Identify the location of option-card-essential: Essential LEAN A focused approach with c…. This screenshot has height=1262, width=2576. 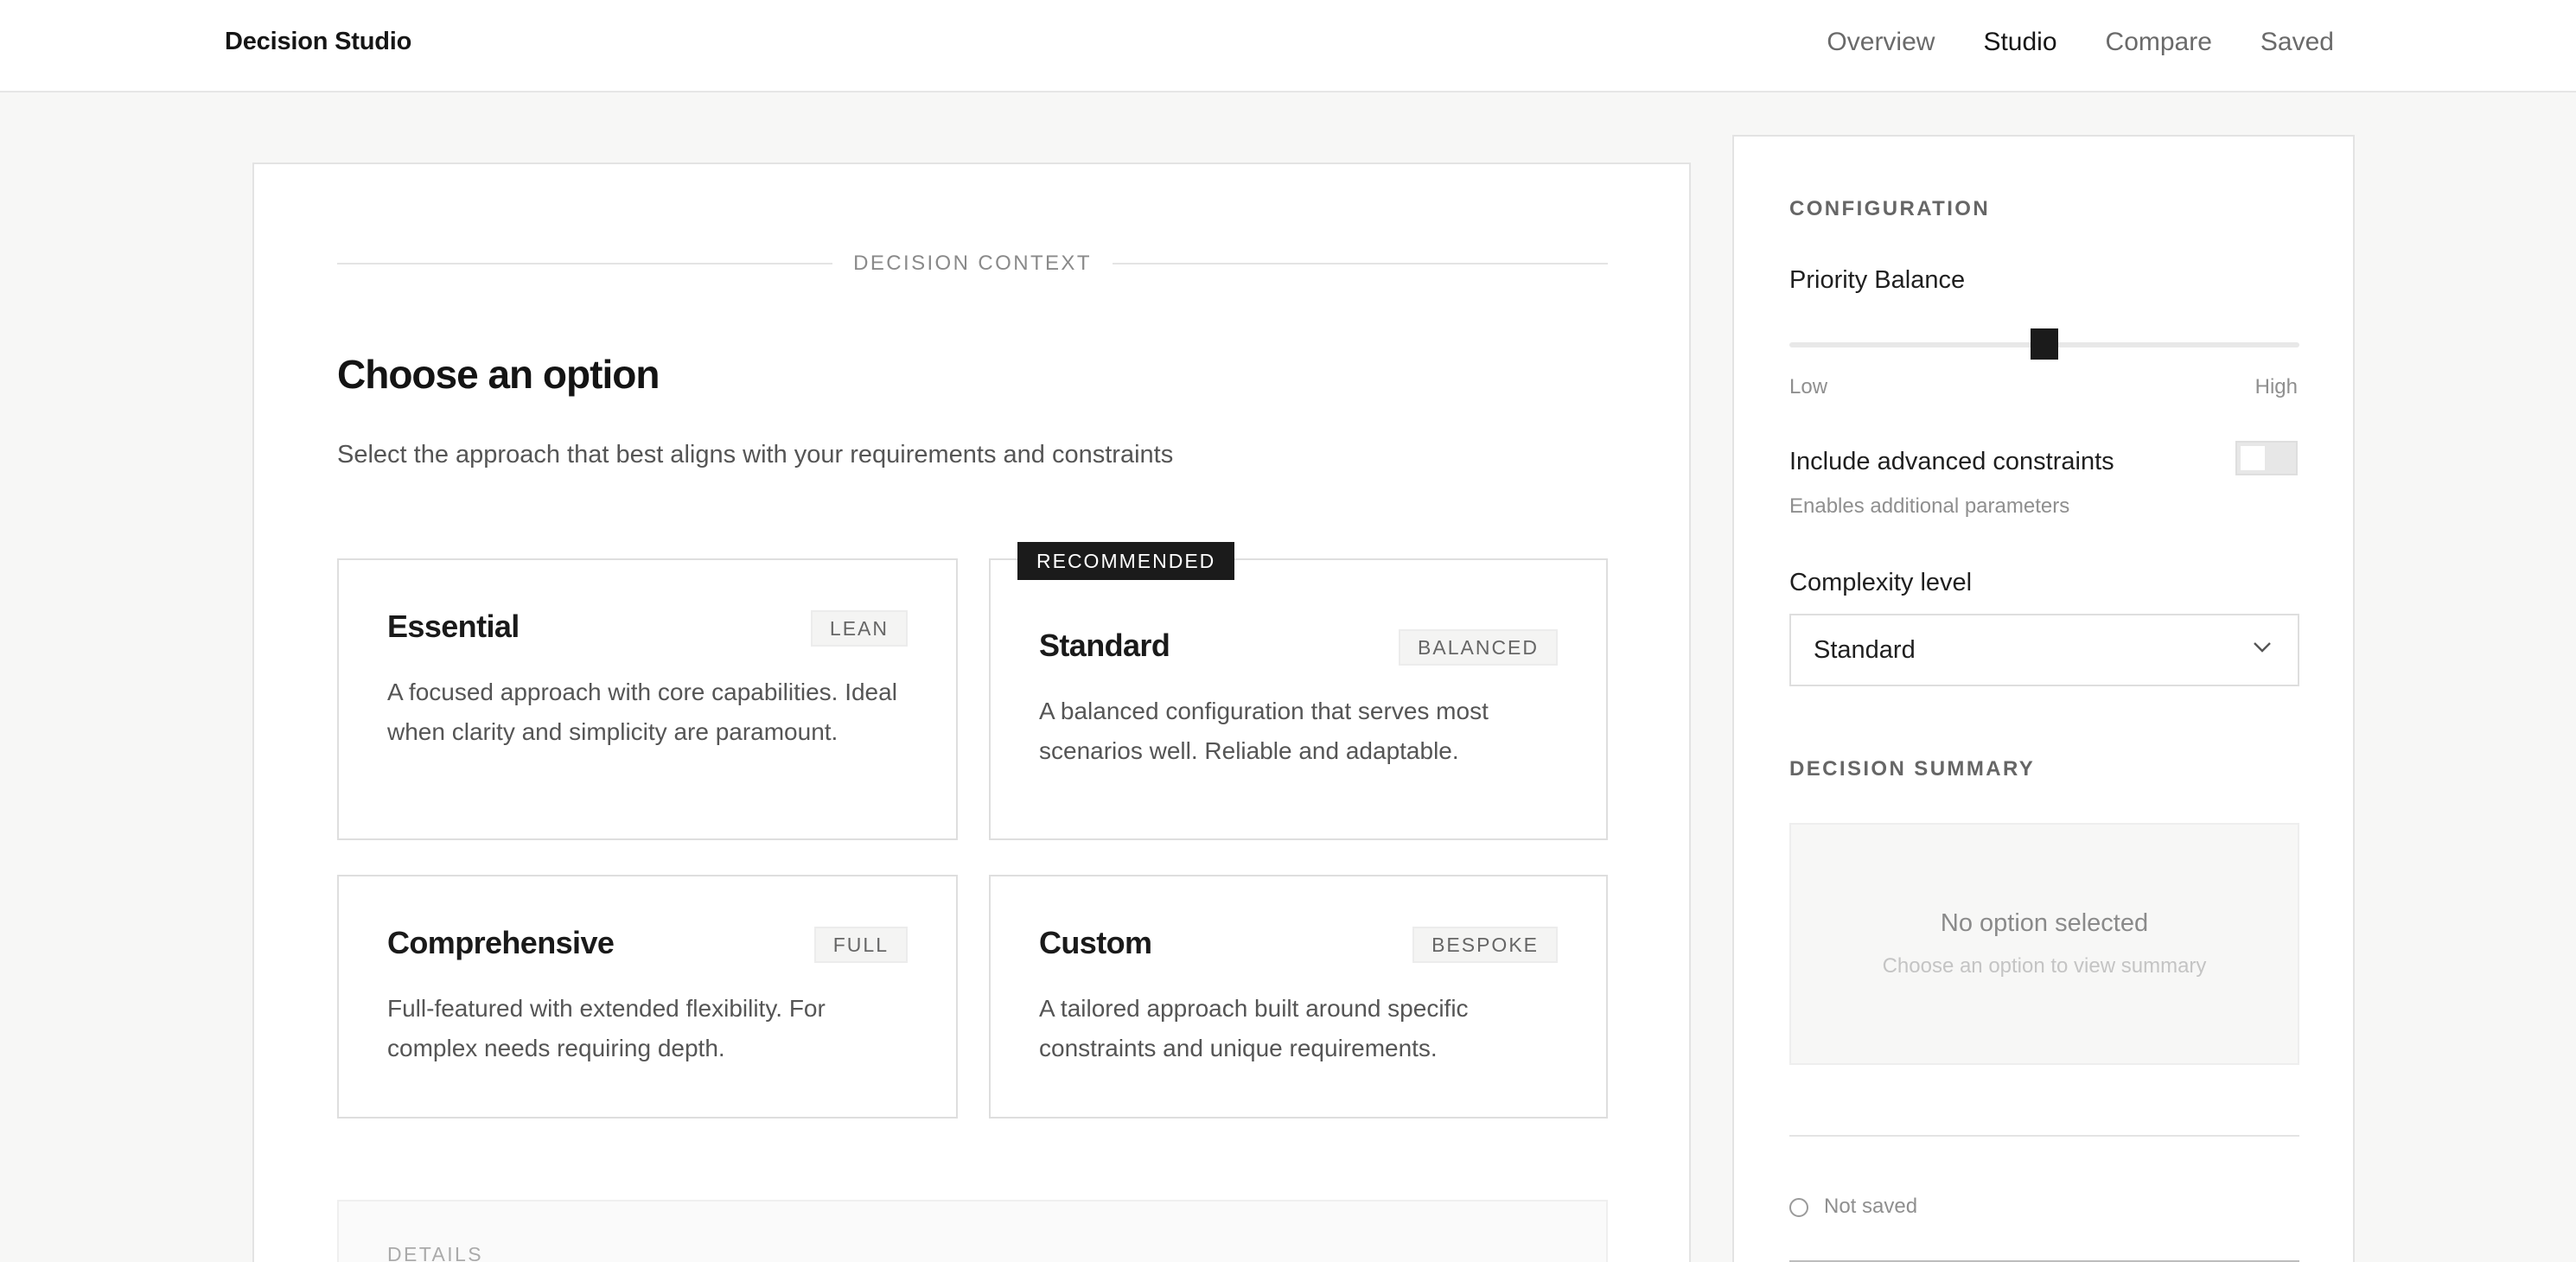
(647, 699).